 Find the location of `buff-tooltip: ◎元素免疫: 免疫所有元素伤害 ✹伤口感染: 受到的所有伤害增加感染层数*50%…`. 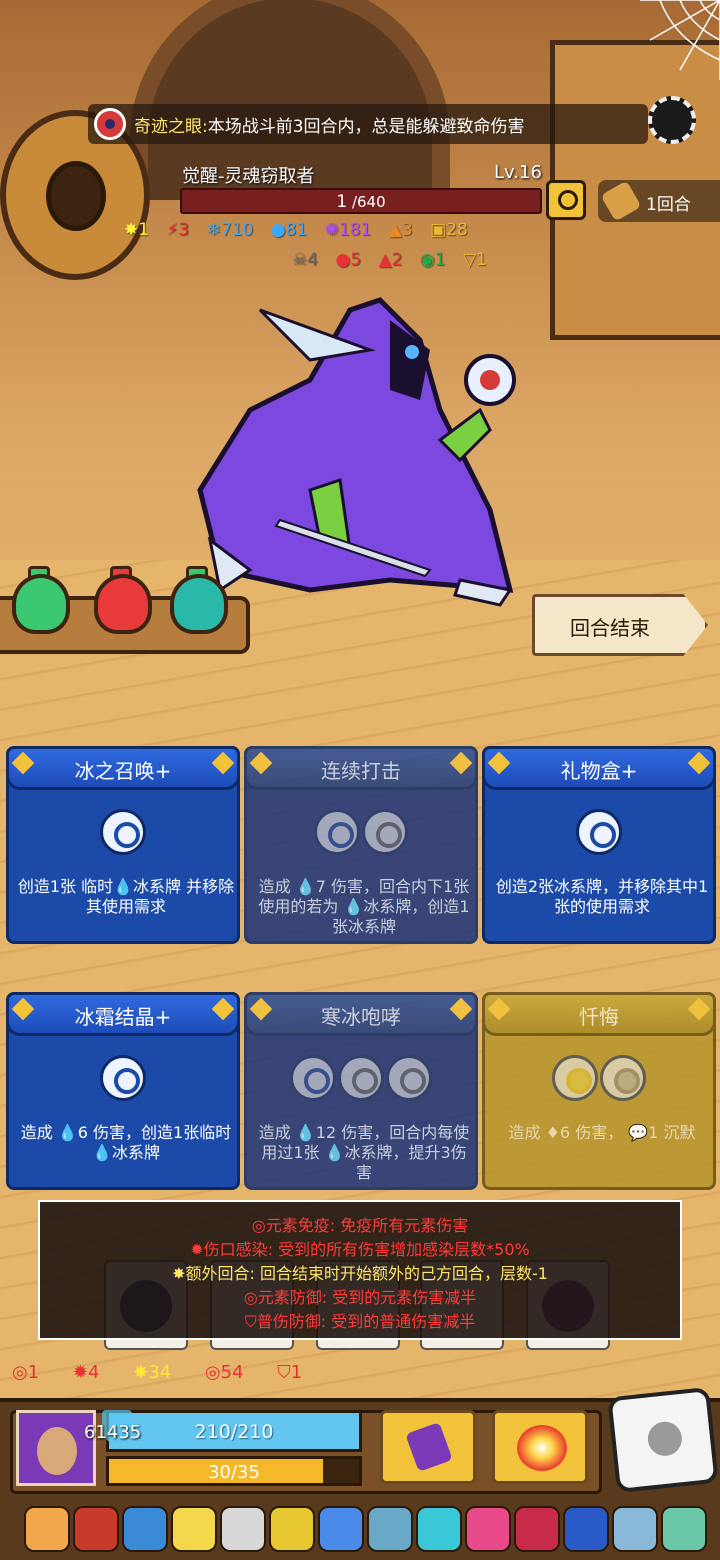

buff-tooltip: ◎元素免疫: 免疫所有元素伤害 ✹伤口感染: 受到的所有伤害增加感染层数*50%… is located at coordinates (360, 1270).